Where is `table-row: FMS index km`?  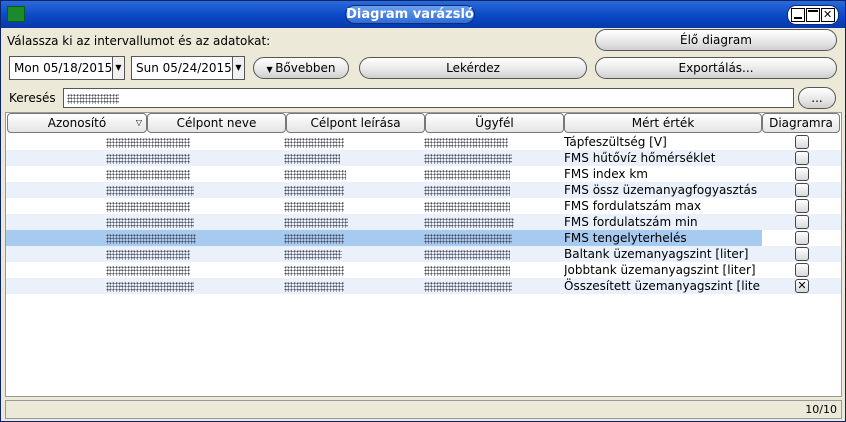
table-row: FMS index km is located at coordinates (423, 174).